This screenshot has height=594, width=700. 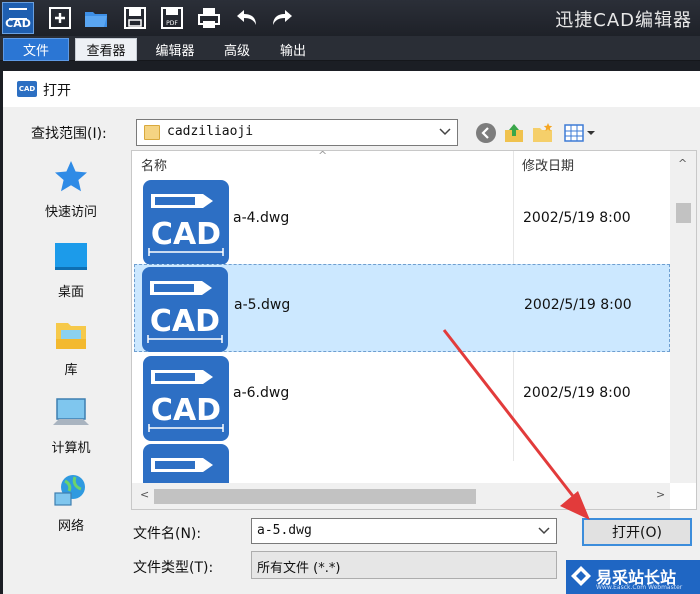 I want to click on place-label: 桌面, so click(x=70, y=292).